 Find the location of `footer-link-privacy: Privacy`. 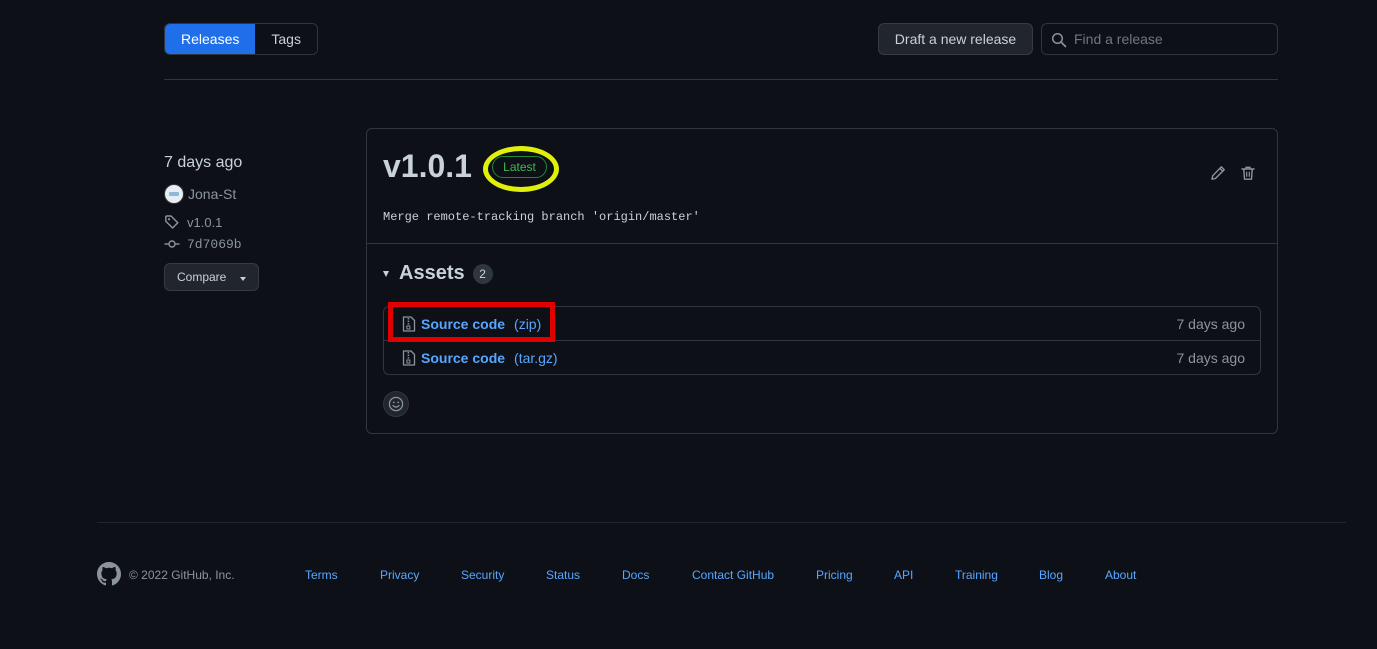

footer-link-privacy: Privacy is located at coordinates (399, 575).